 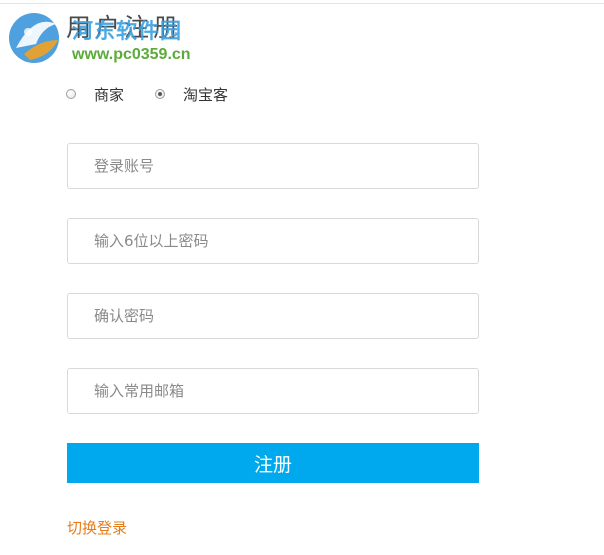 What do you see at coordinates (131, 54) in the screenshot?
I see `watermark-url: www.pc0359.cn` at bounding box center [131, 54].